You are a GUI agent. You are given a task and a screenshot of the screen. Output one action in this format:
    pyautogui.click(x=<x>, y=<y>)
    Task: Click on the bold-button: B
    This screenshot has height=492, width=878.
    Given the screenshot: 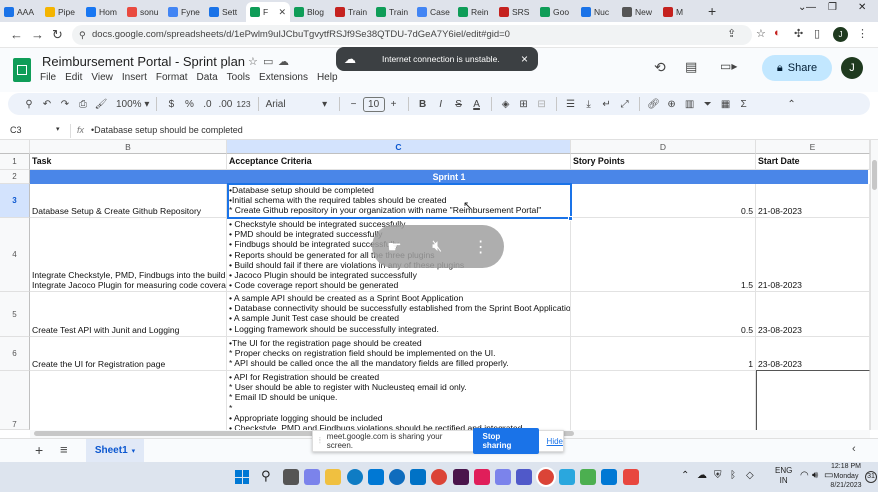 What is the action you would take?
    pyautogui.click(x=423, y=104)
    